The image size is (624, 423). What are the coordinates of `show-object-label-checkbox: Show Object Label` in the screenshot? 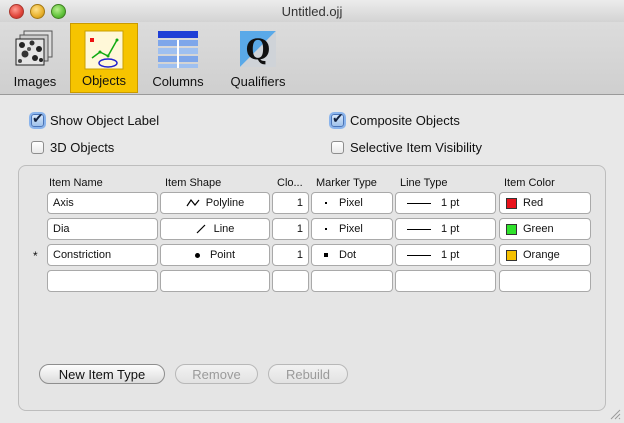 It's located at (95, 119).